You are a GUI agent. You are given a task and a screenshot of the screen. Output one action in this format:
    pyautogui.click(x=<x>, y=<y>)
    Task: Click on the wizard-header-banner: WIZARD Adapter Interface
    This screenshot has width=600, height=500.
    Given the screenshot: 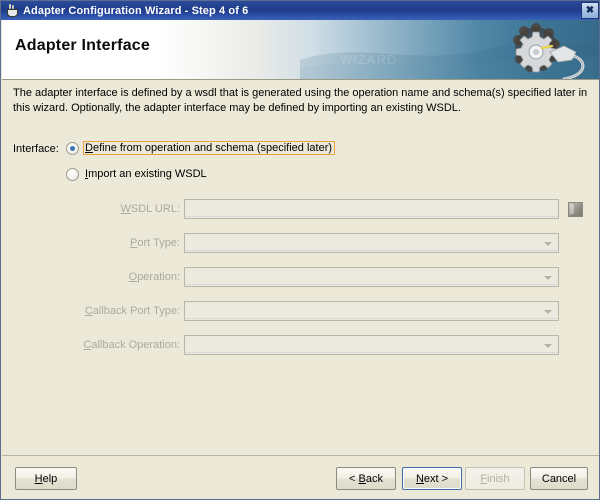 What is the action you would take?
    pyautogui.click(x=300, y=49)
    